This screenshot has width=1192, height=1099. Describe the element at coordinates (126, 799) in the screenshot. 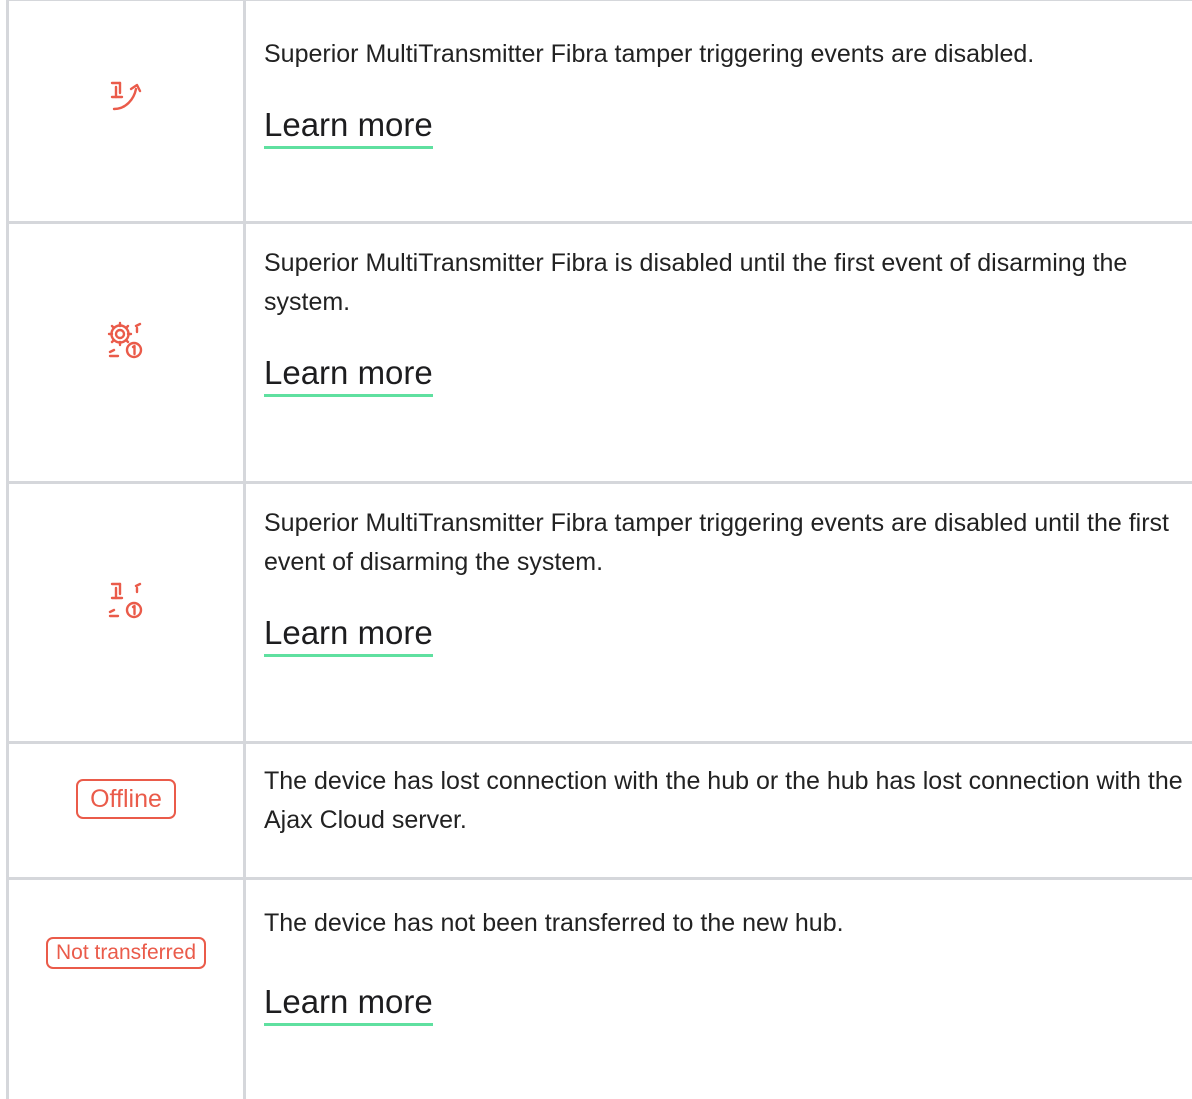

I see `offline-badge: Offline` at that location.